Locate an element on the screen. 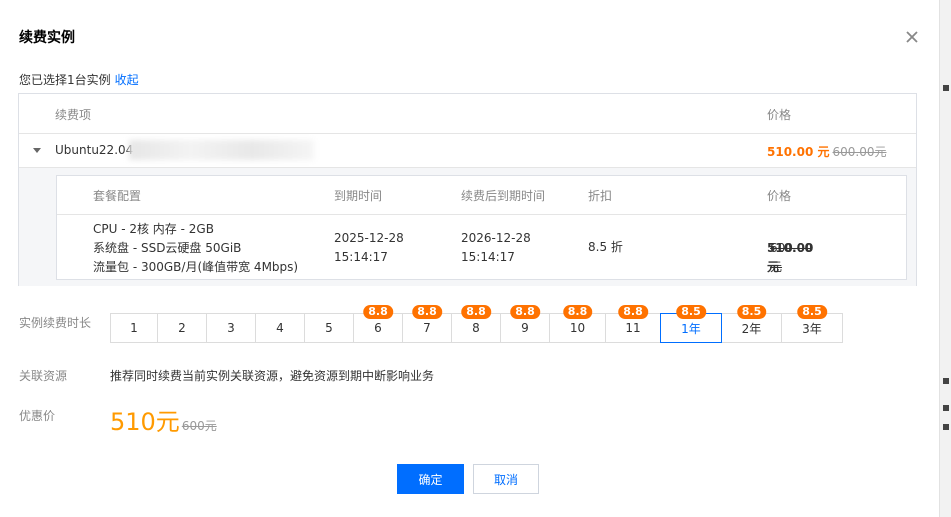 This screenshot has width=951, height=517. collapse-link: 收起 is located at coordinates (127, 80).